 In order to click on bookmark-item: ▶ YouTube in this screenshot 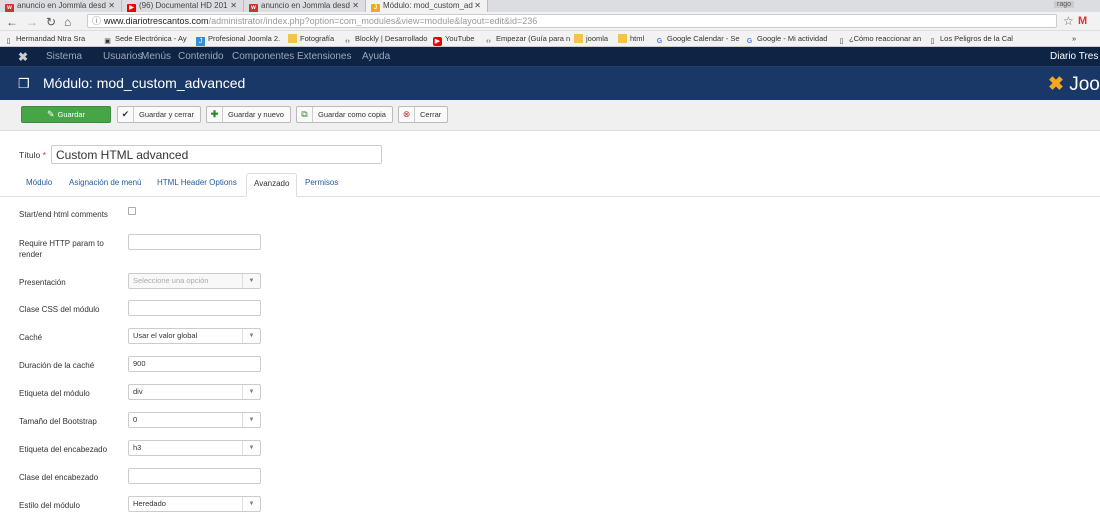, I will do `click(453, 38)`.